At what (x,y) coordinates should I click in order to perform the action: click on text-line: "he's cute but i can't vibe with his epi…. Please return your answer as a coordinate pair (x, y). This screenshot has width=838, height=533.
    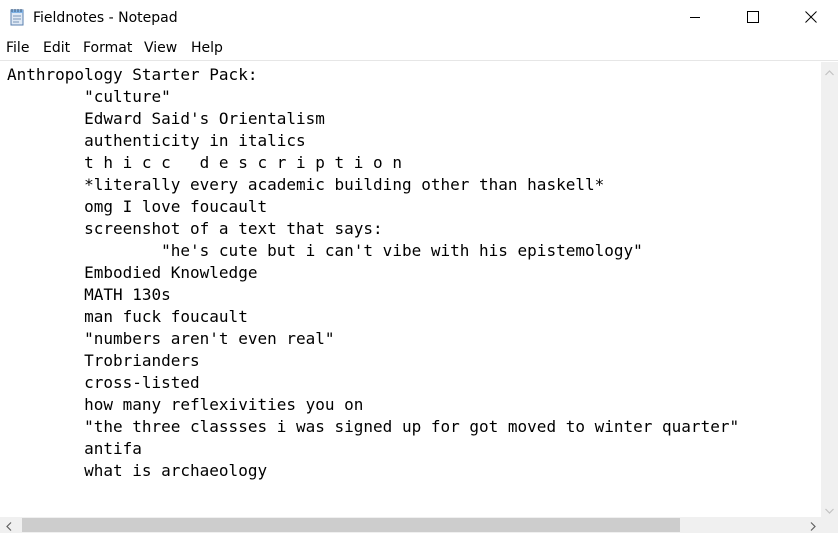
    Looking at the image, I should click on (325, 250).